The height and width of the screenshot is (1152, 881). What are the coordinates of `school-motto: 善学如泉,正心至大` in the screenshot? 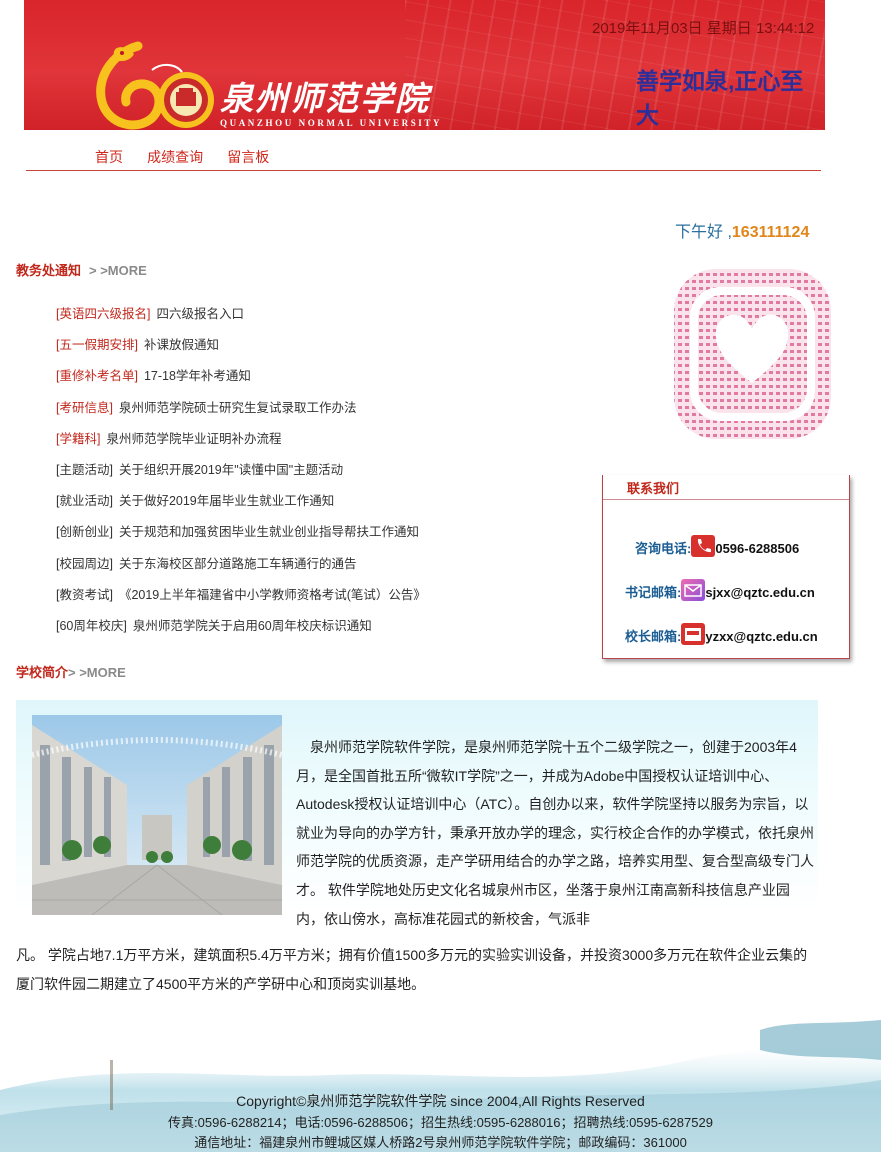 It's located at (720, 98).